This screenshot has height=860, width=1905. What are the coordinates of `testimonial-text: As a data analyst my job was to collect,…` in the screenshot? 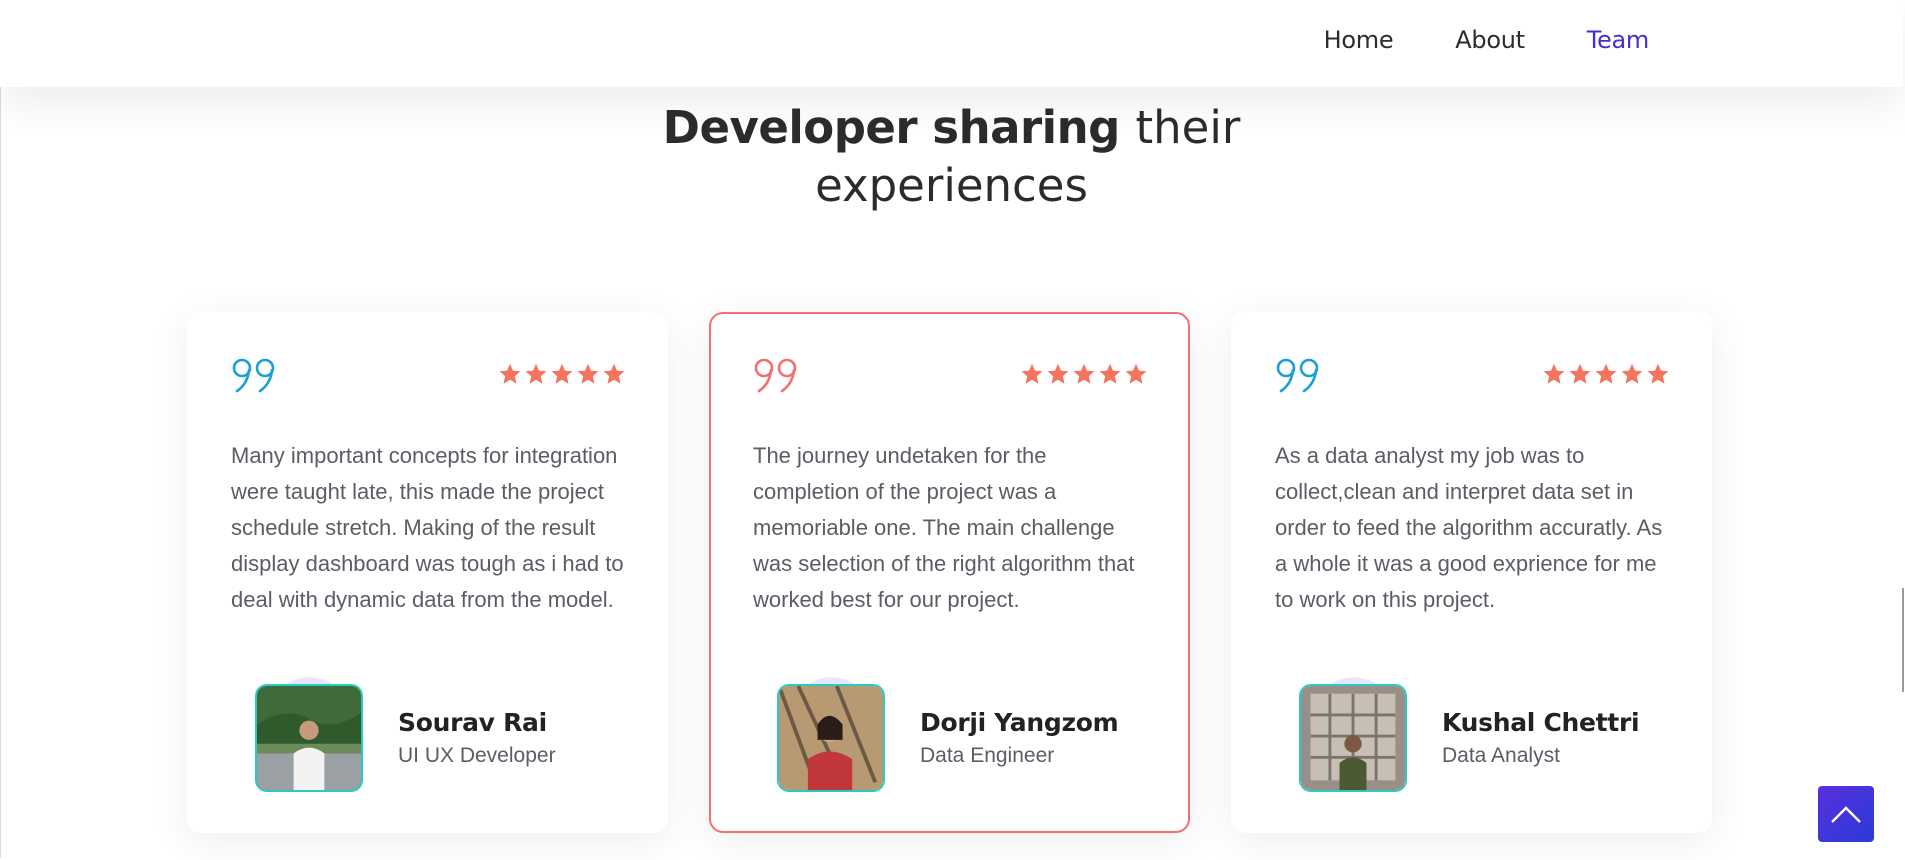 It's located at (1469, 527).